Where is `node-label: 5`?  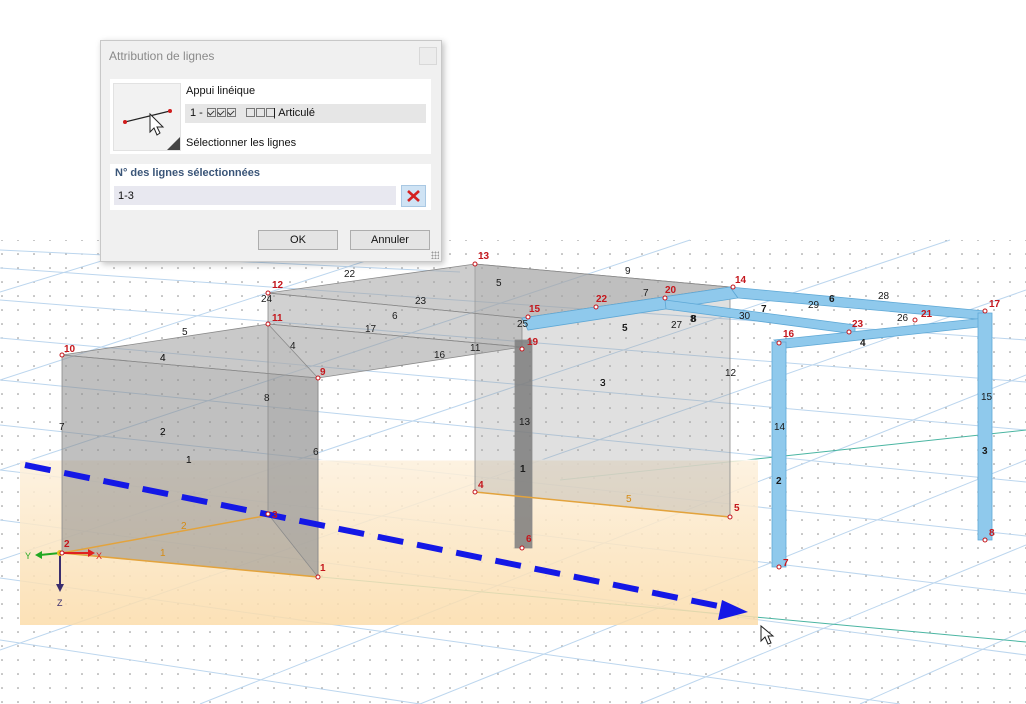
node-label: 5 is located at coordinates (737, 508).